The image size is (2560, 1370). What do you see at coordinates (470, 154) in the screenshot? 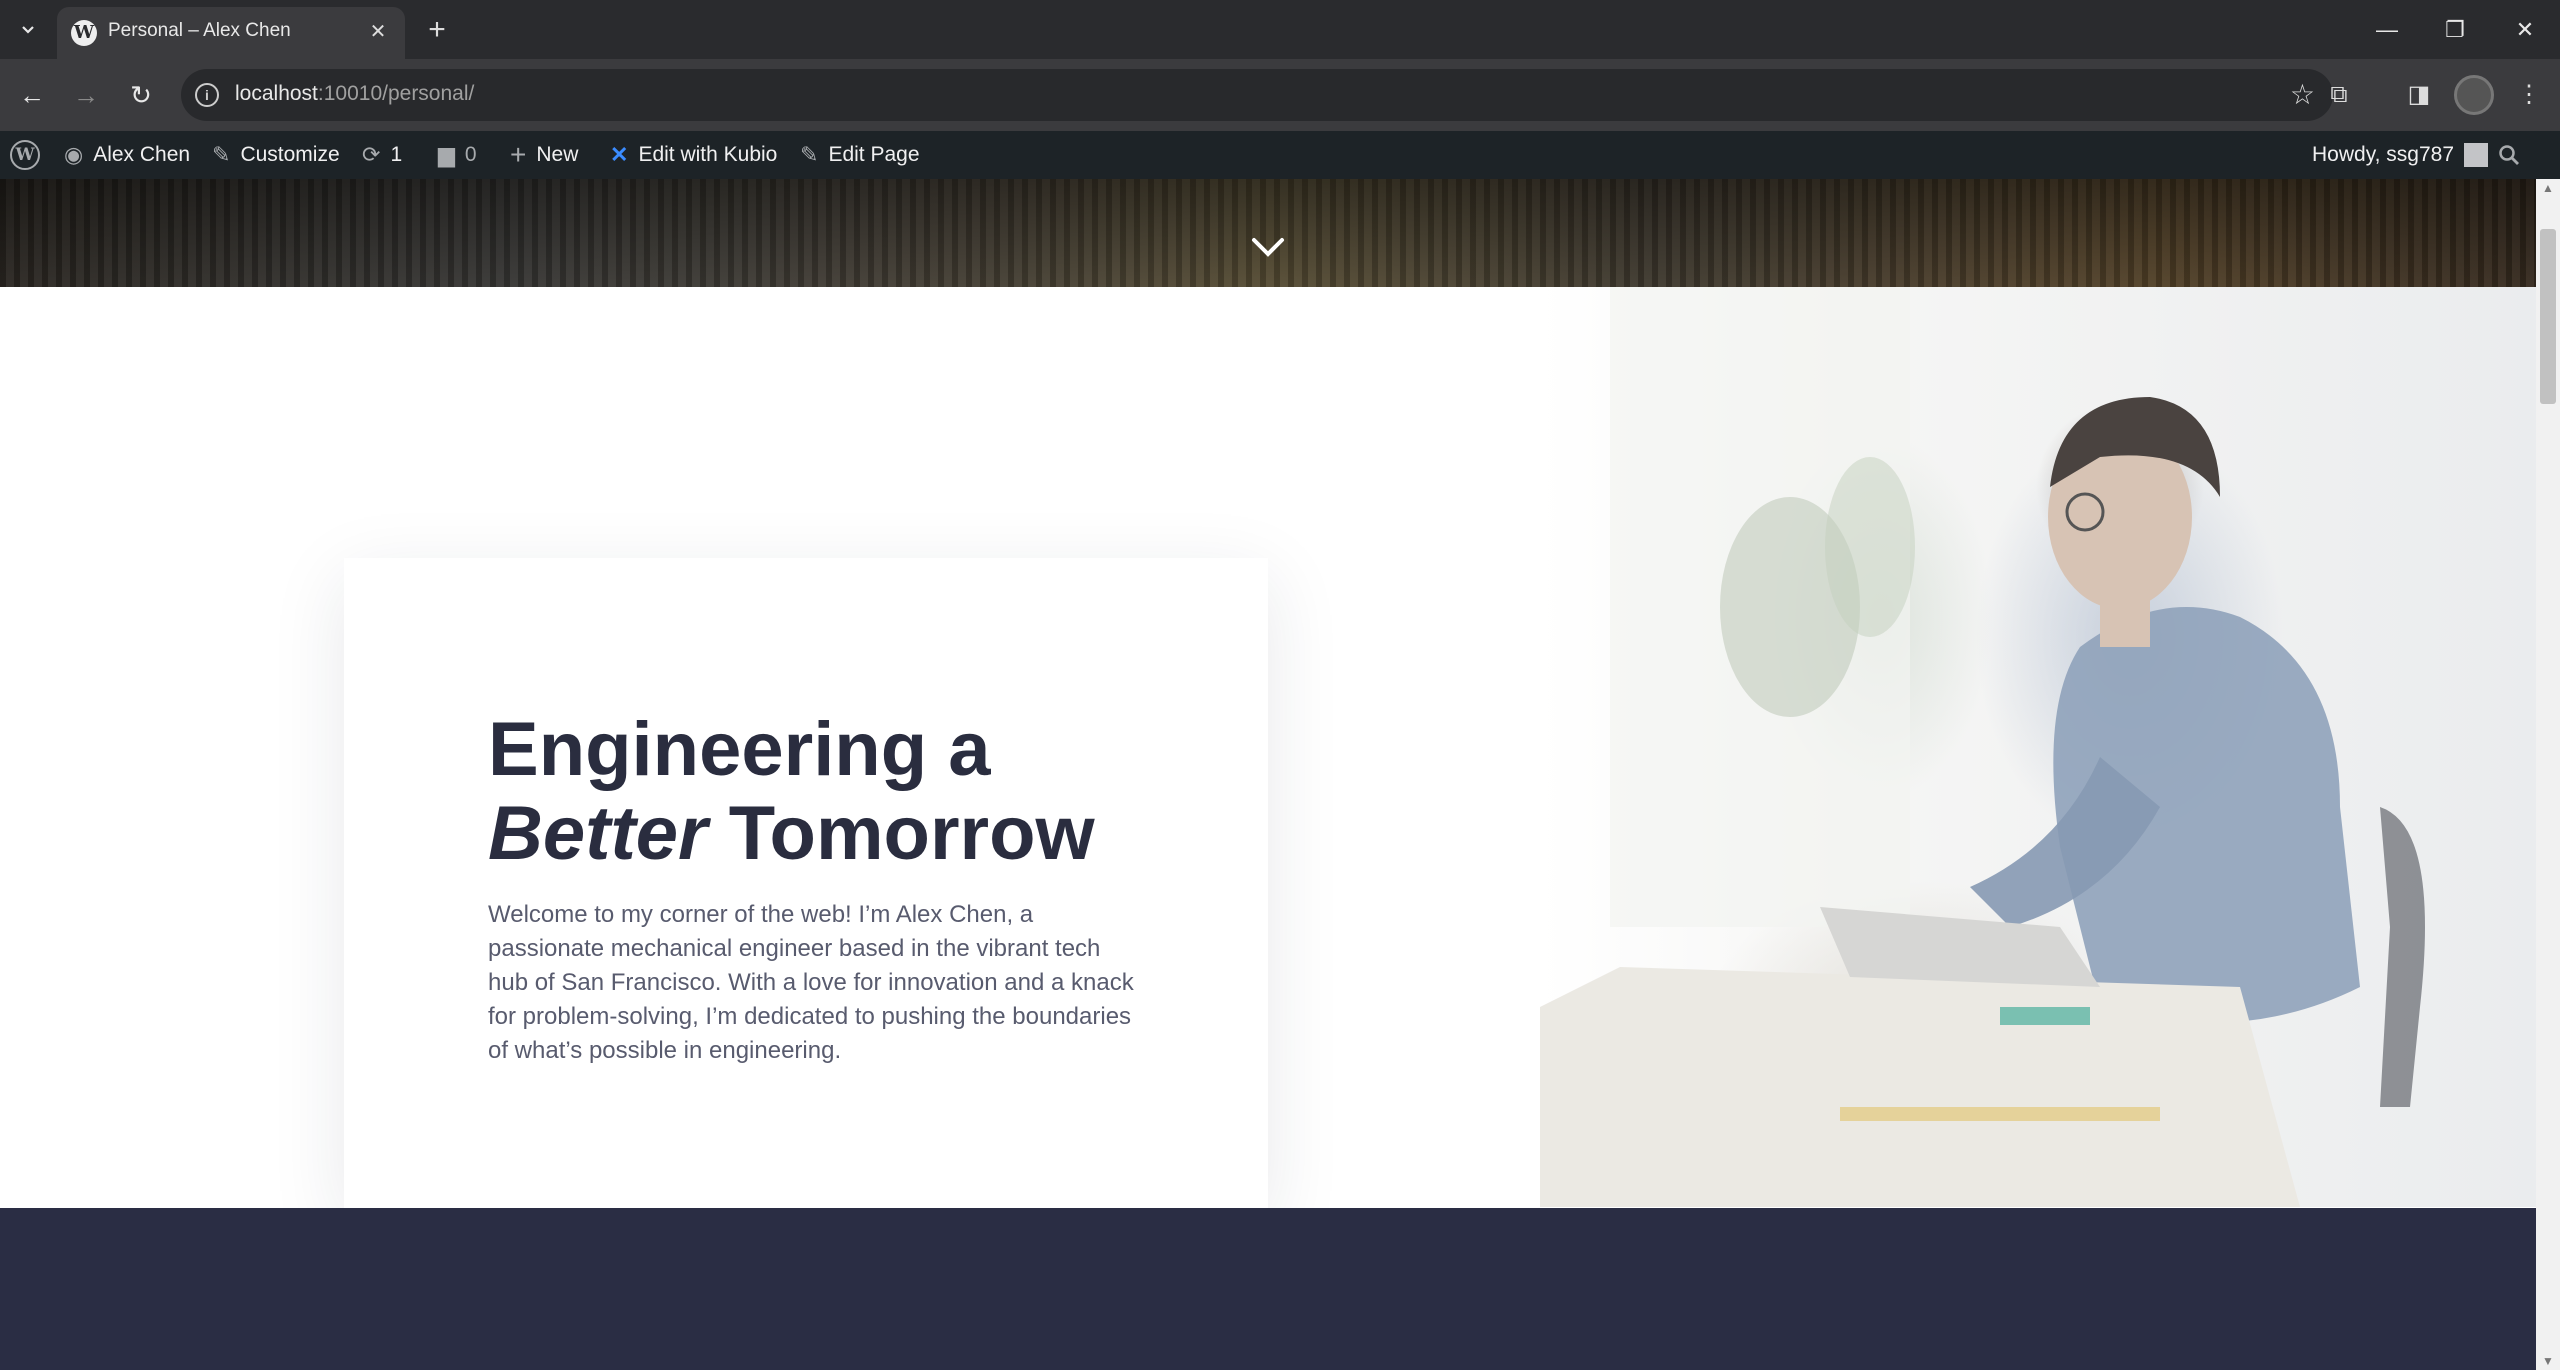
I see `comments-count: 0` at bounding box center [470, 154].